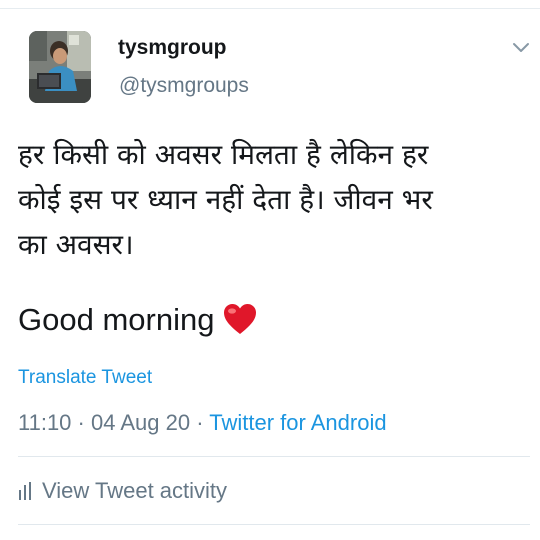 The height and width of the screenshot is (540, 540). I want to click on greeting-text: Good morning, so click(116, 319).